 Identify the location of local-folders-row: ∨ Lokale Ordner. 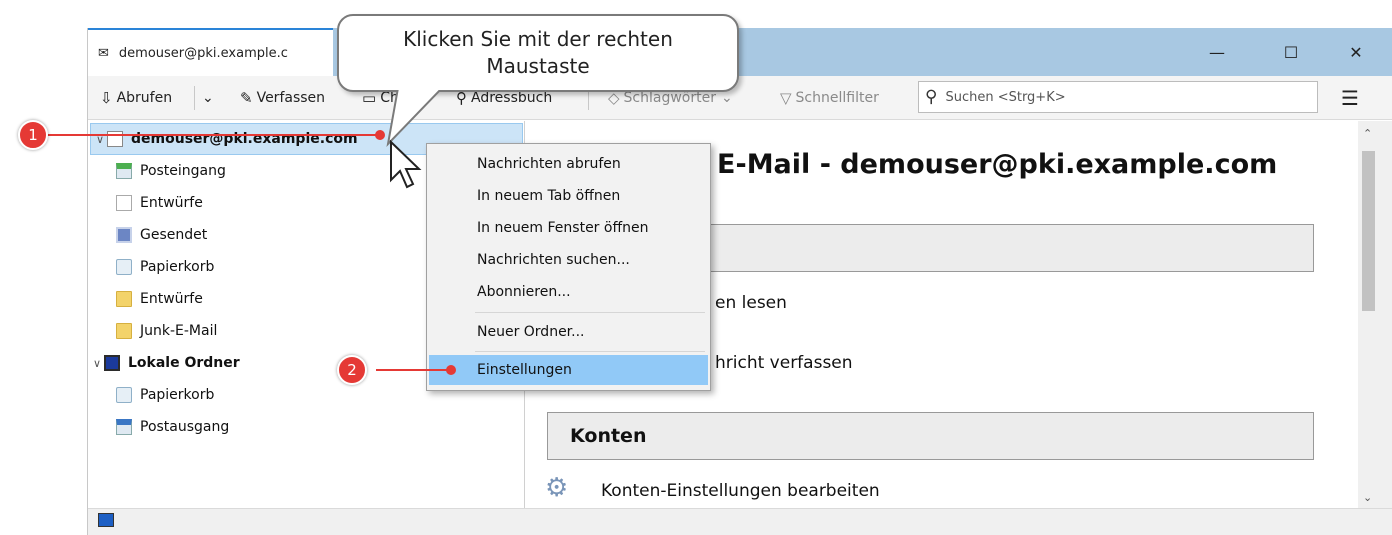
(164, 363).